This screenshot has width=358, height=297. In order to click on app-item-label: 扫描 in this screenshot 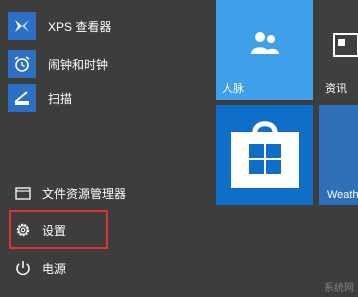, I will do `click(60, 98)`.